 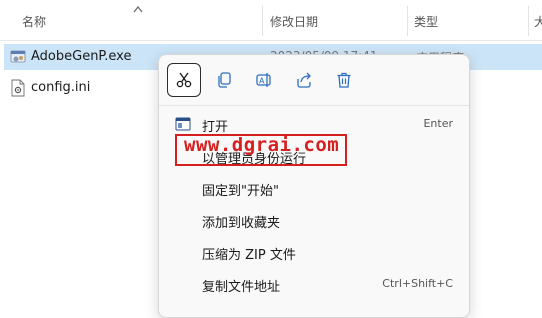 I want to click on menu-item-label: 复制文件地址, so click(x=241, y=287).